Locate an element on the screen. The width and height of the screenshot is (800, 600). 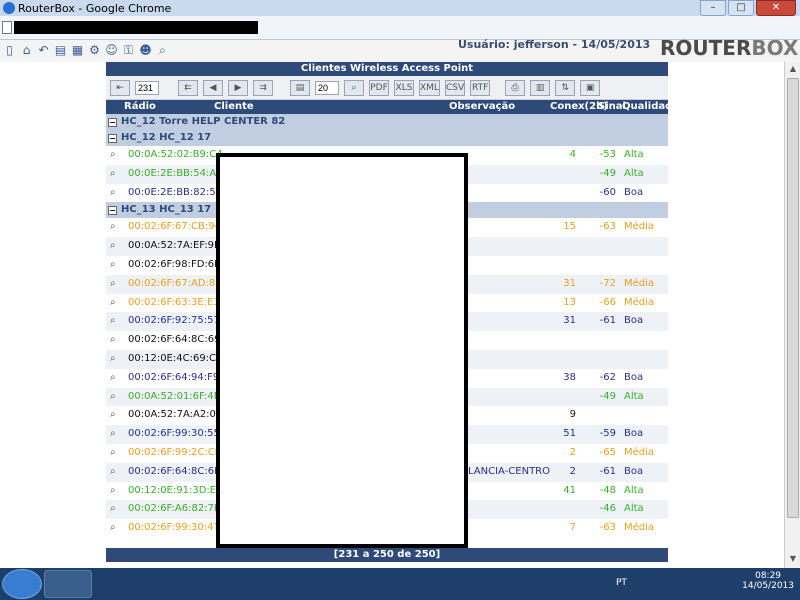
scroll-up-icon: ▲ is located at coordinates (793, 70).